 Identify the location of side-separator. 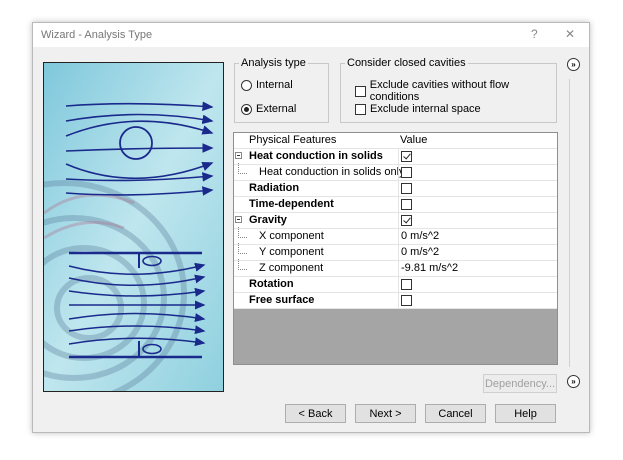
(569, 223).